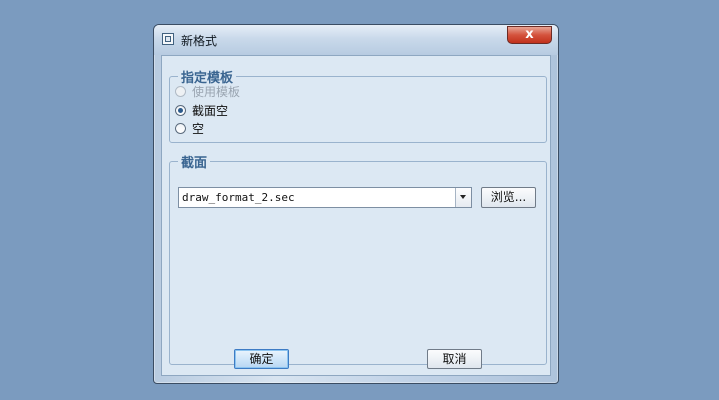  I want to click on section-group-legend: 截面, so click(194, 163).